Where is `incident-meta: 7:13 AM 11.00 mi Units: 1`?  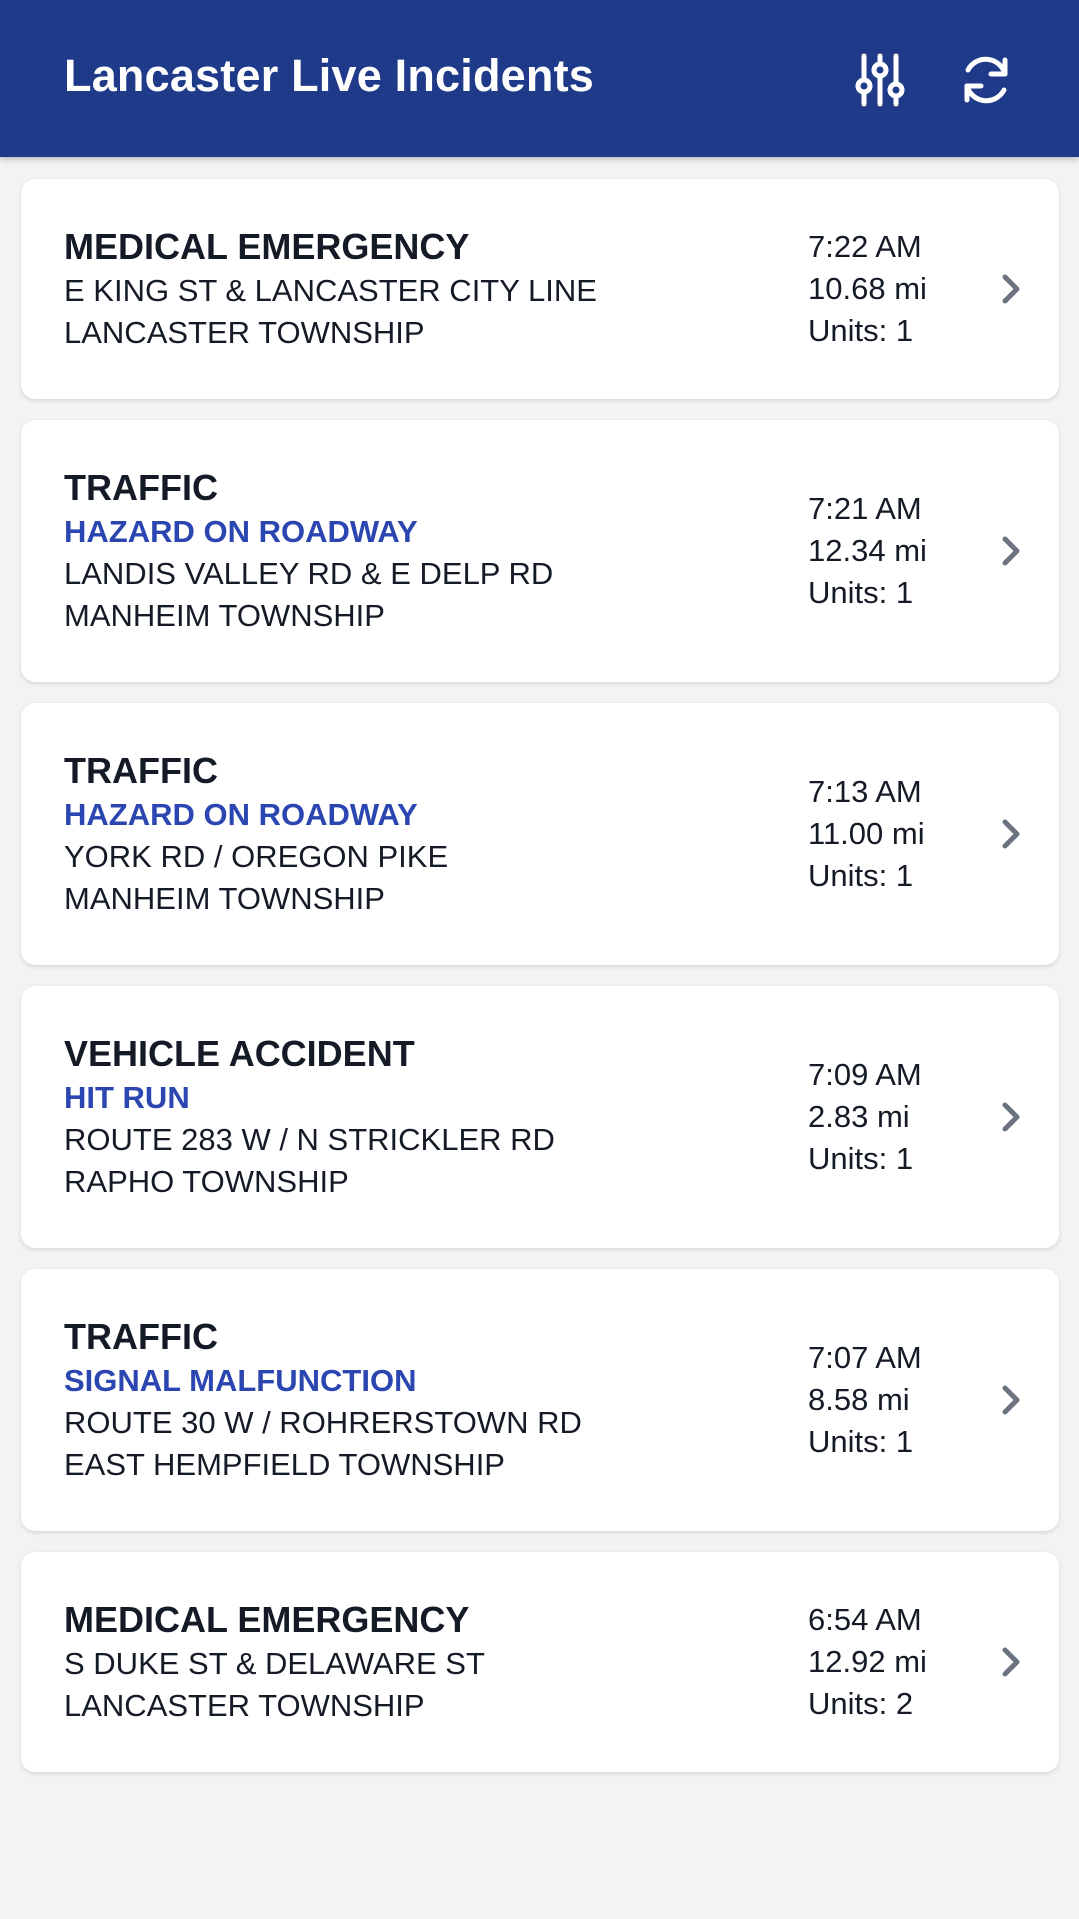
incident-meta: 7:13 AM 11.00 mi Units: 1 is located at coordinates (883, 834).